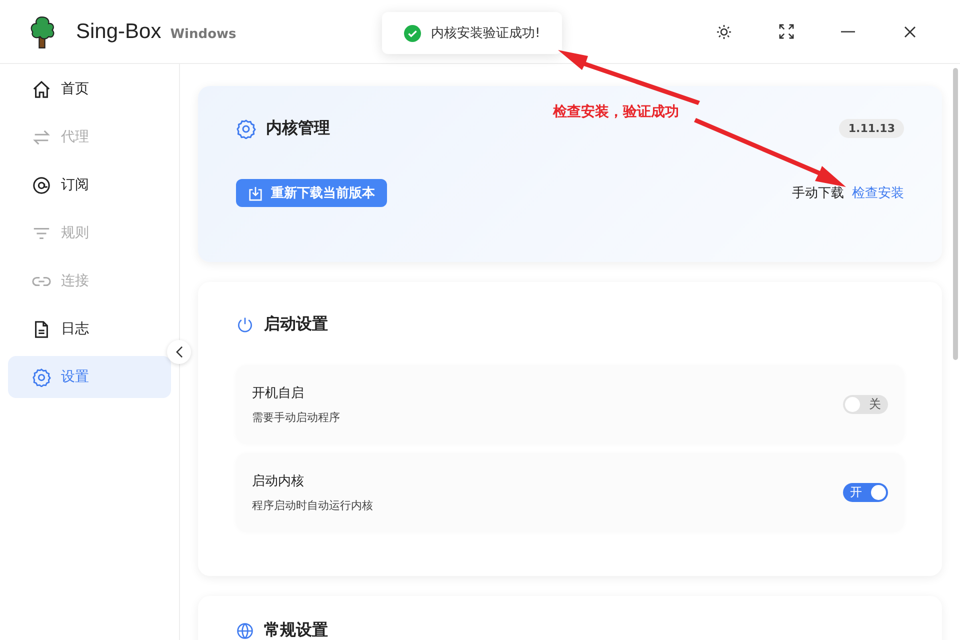 The height and width of the screenshot is (640, 960). I want to click on at-sign-icon, so click(41, 185).